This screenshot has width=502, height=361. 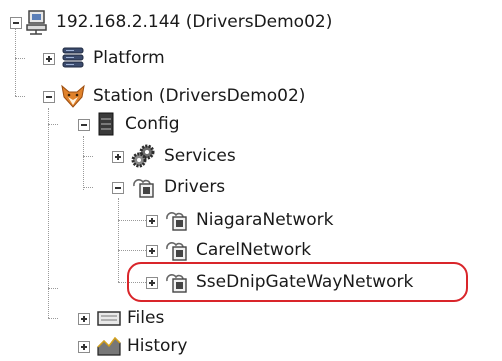 I want to click on tree-node-label: CarelNetwork, so click(x=254, y=250).